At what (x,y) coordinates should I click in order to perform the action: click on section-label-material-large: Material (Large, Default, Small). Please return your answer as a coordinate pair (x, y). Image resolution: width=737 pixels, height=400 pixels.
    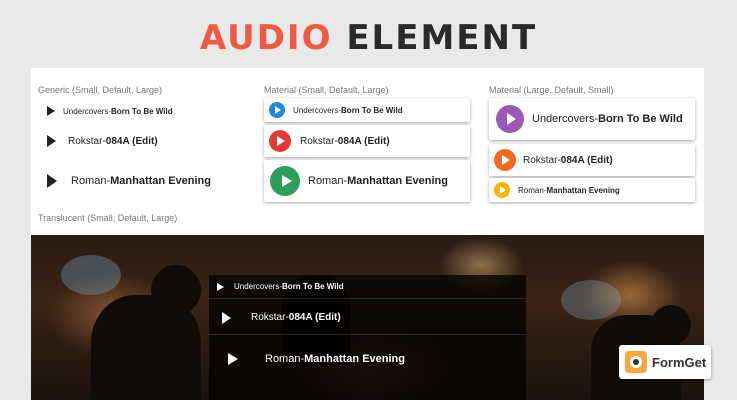
    Looking at the image, I should click on (551, 90).